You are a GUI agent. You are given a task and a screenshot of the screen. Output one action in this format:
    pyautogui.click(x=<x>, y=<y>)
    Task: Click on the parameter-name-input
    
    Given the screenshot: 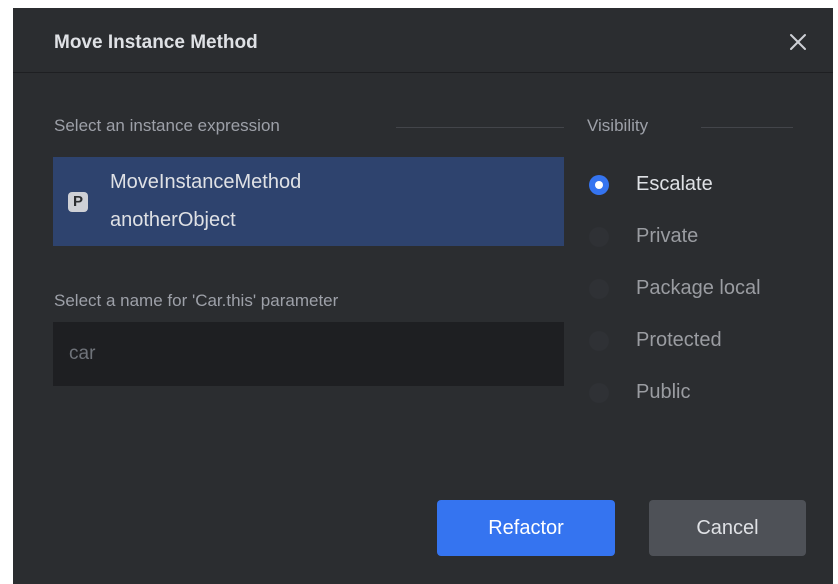 What is the action you would take?
    pyautogui.click(x=308, y=354)
    